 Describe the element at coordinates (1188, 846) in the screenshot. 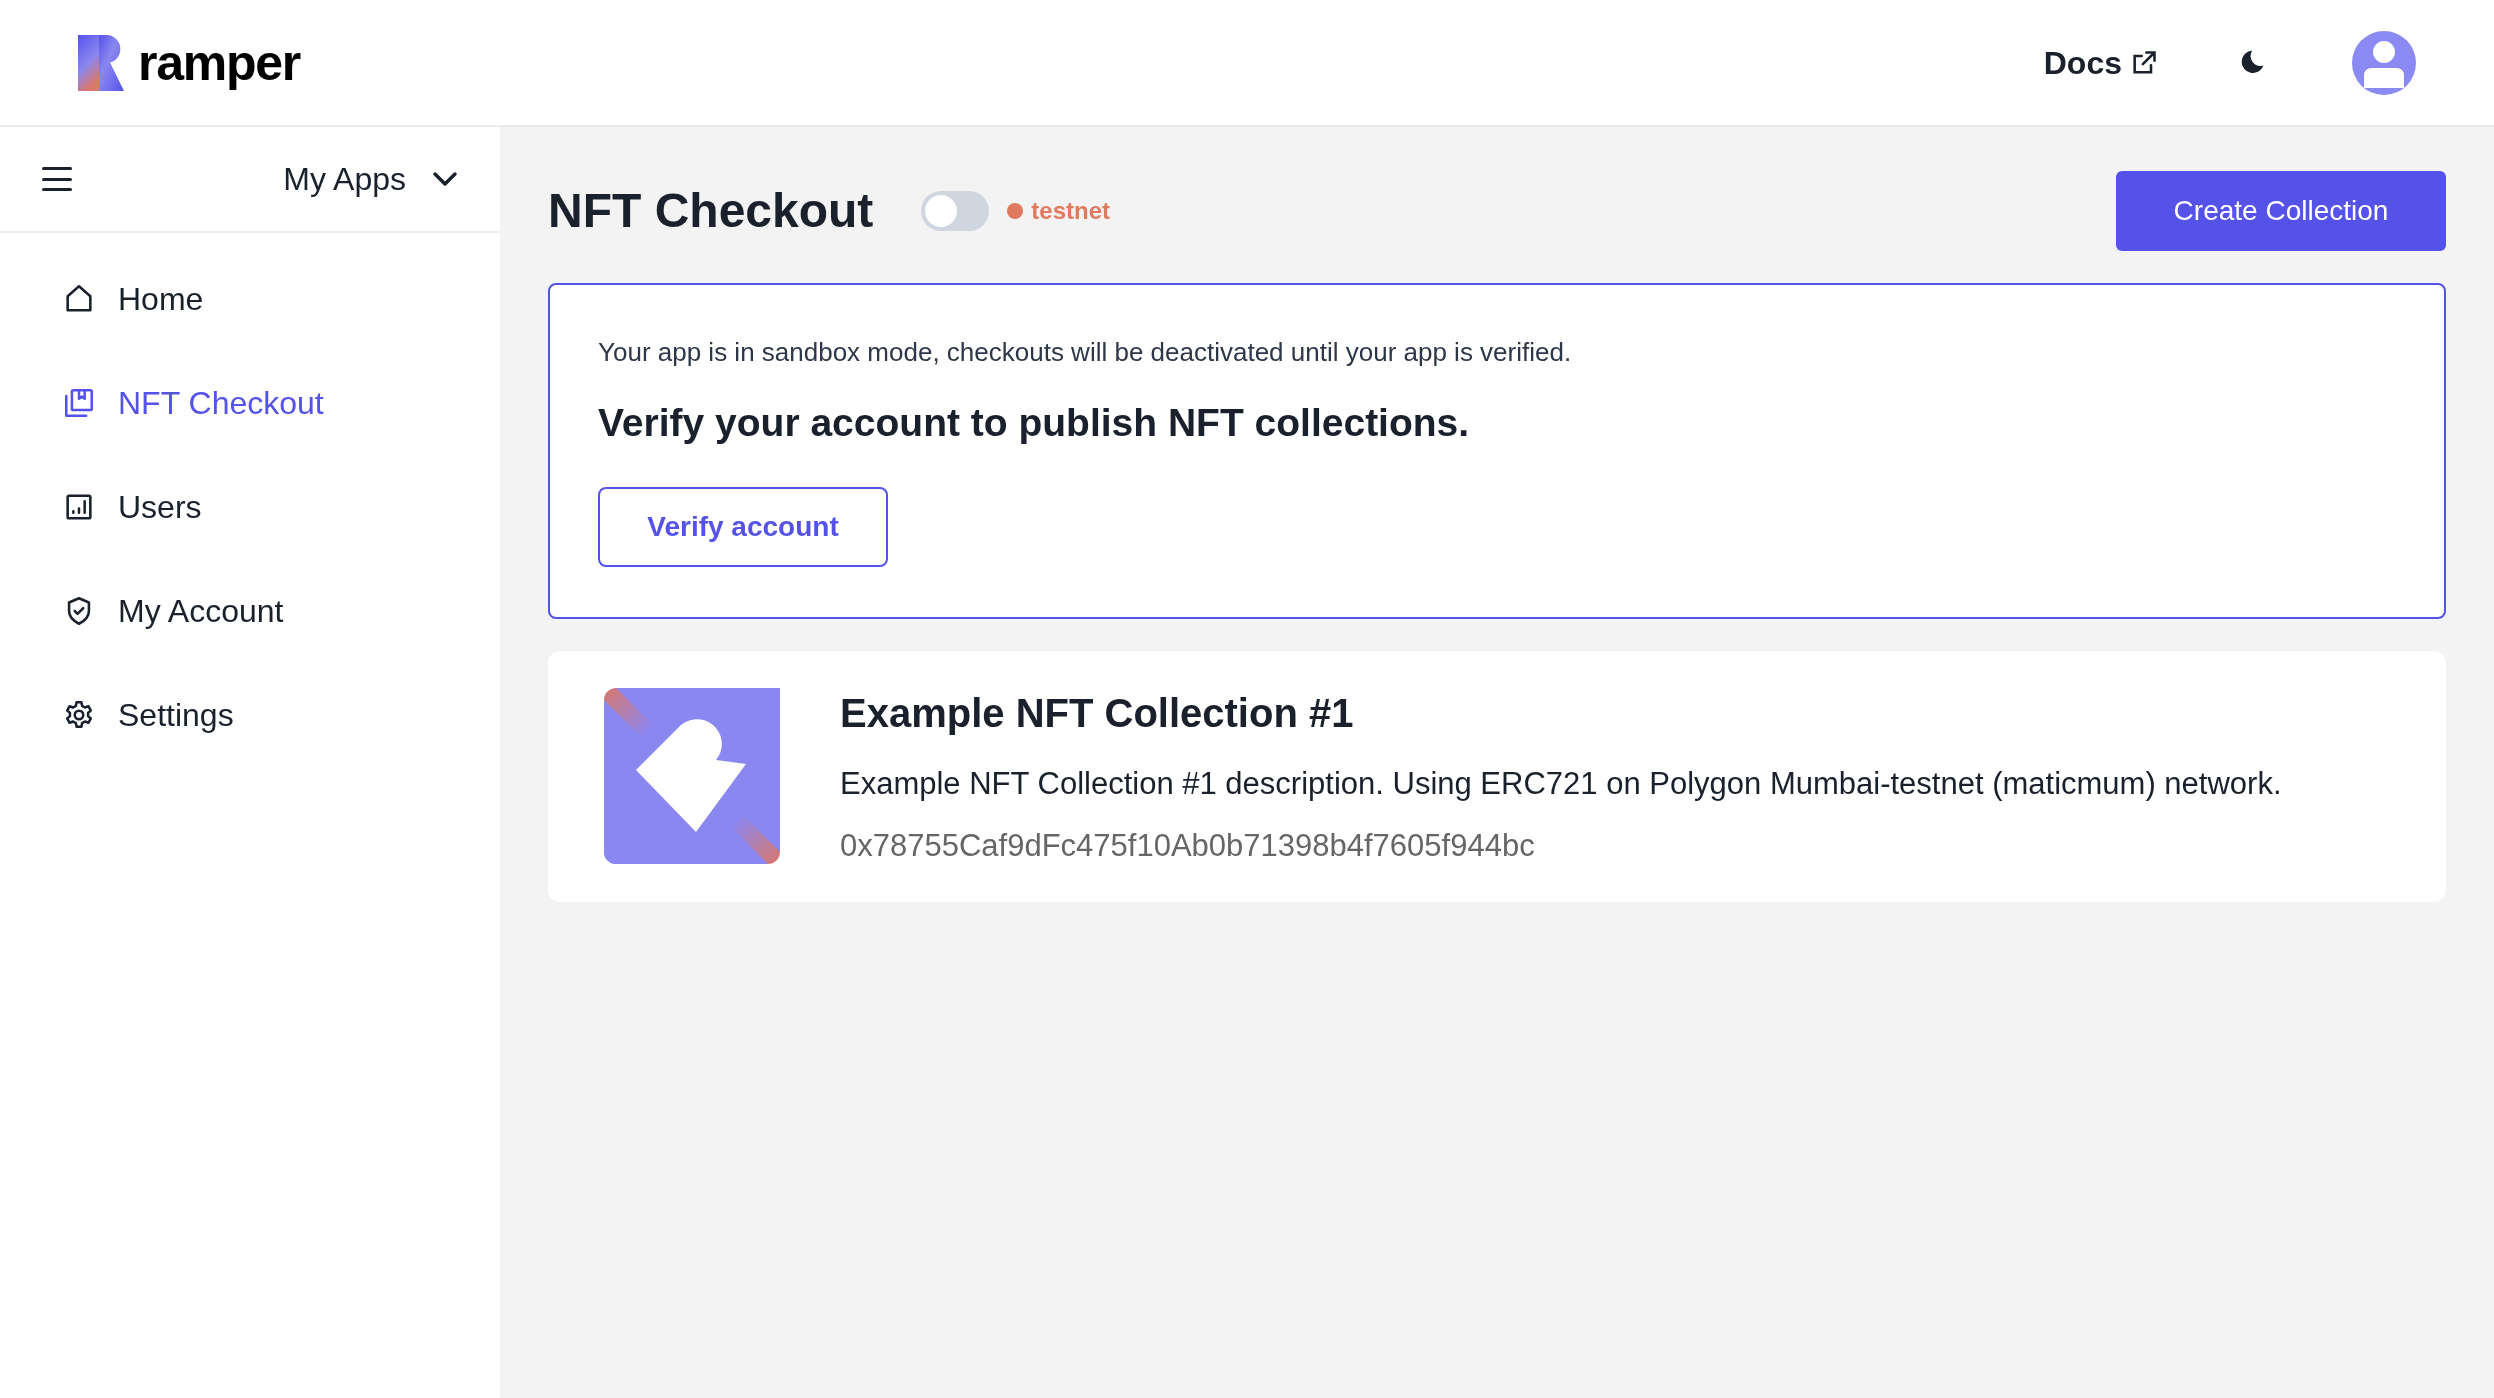

I see `contract-address: 0x78755Caf9dFc475f10Ab0b71398b4f7605f944bc` at that location.